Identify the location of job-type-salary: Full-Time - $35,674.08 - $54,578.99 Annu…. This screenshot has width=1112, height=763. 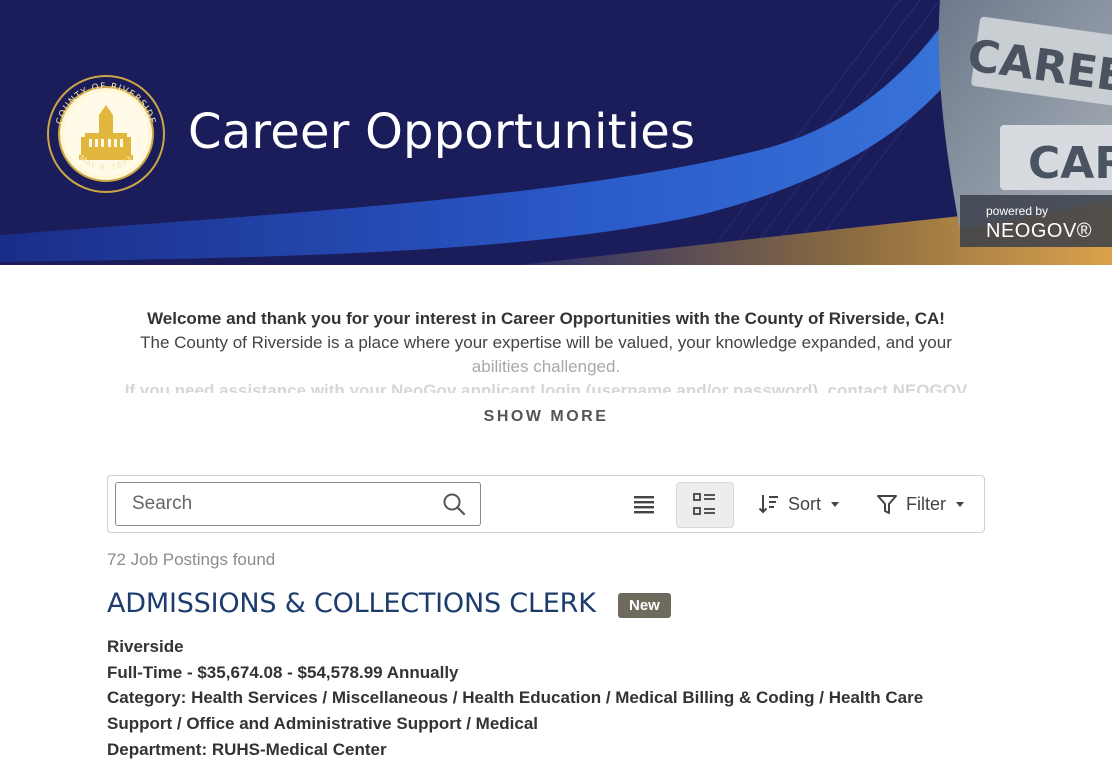
(283, 672).